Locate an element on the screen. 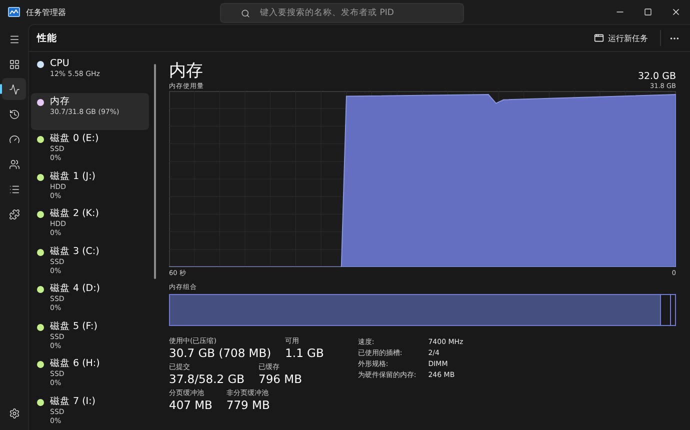 The image size is (690, 430). history-icon is located at coordinates (14, 114).